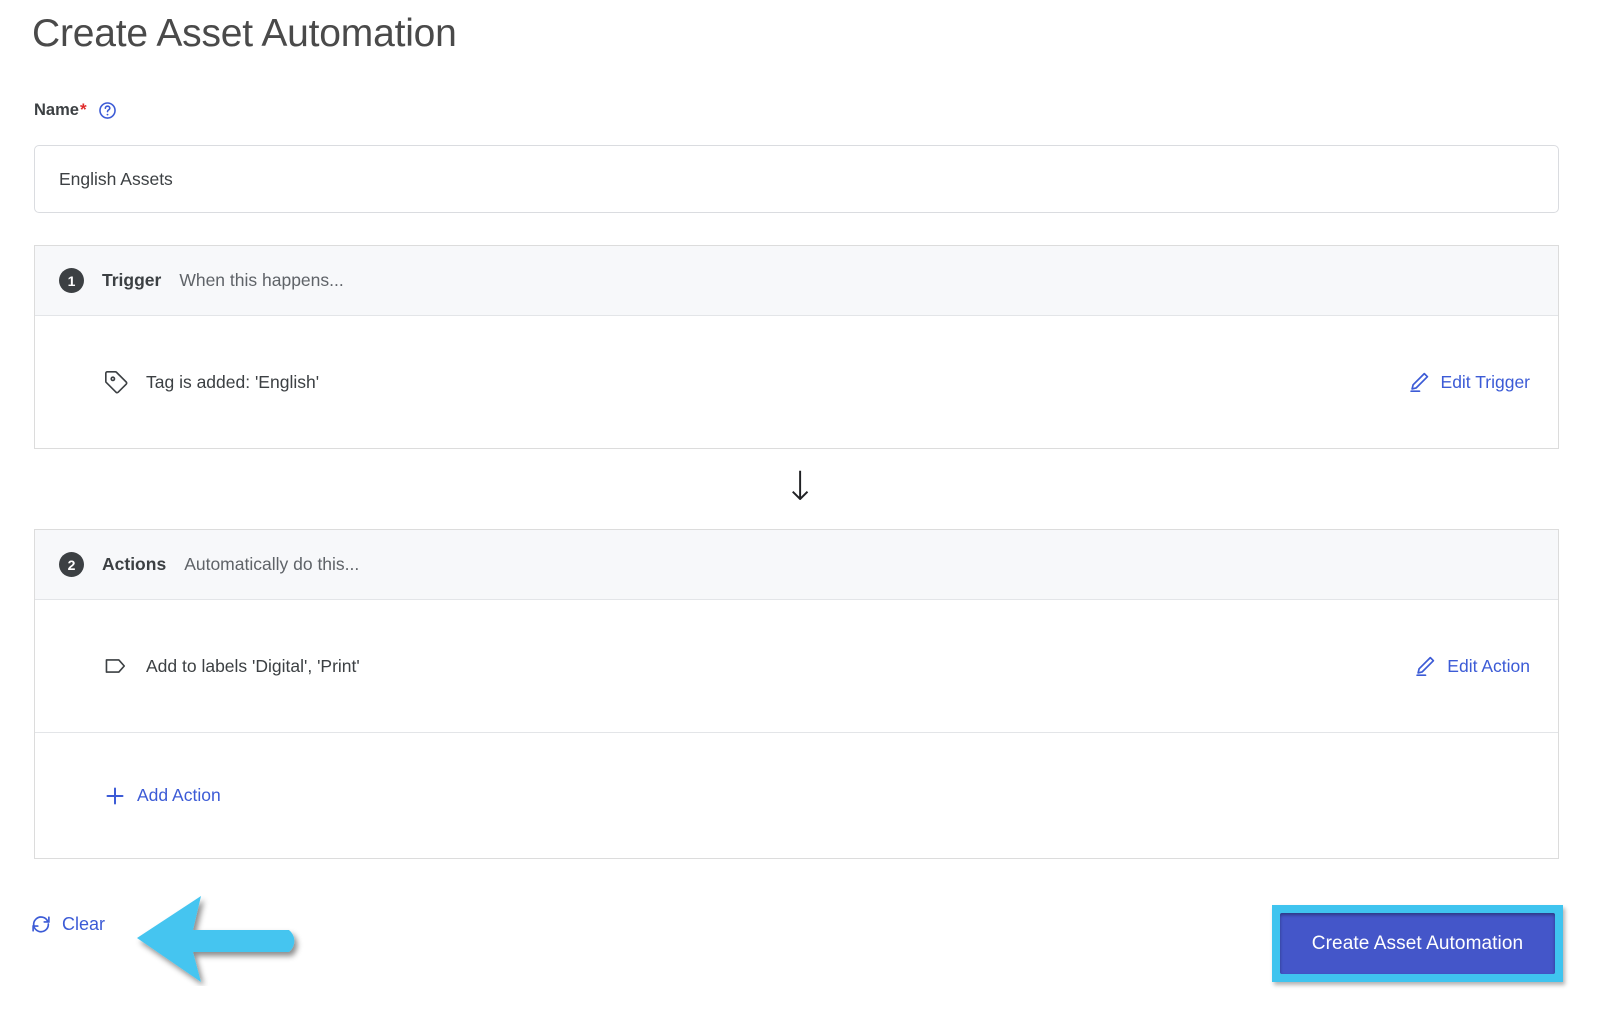 Image resolution: width=1600 pixels, height=1015 pixels. I want to click on page-title: Create Asset Automation, so click(244, 33).